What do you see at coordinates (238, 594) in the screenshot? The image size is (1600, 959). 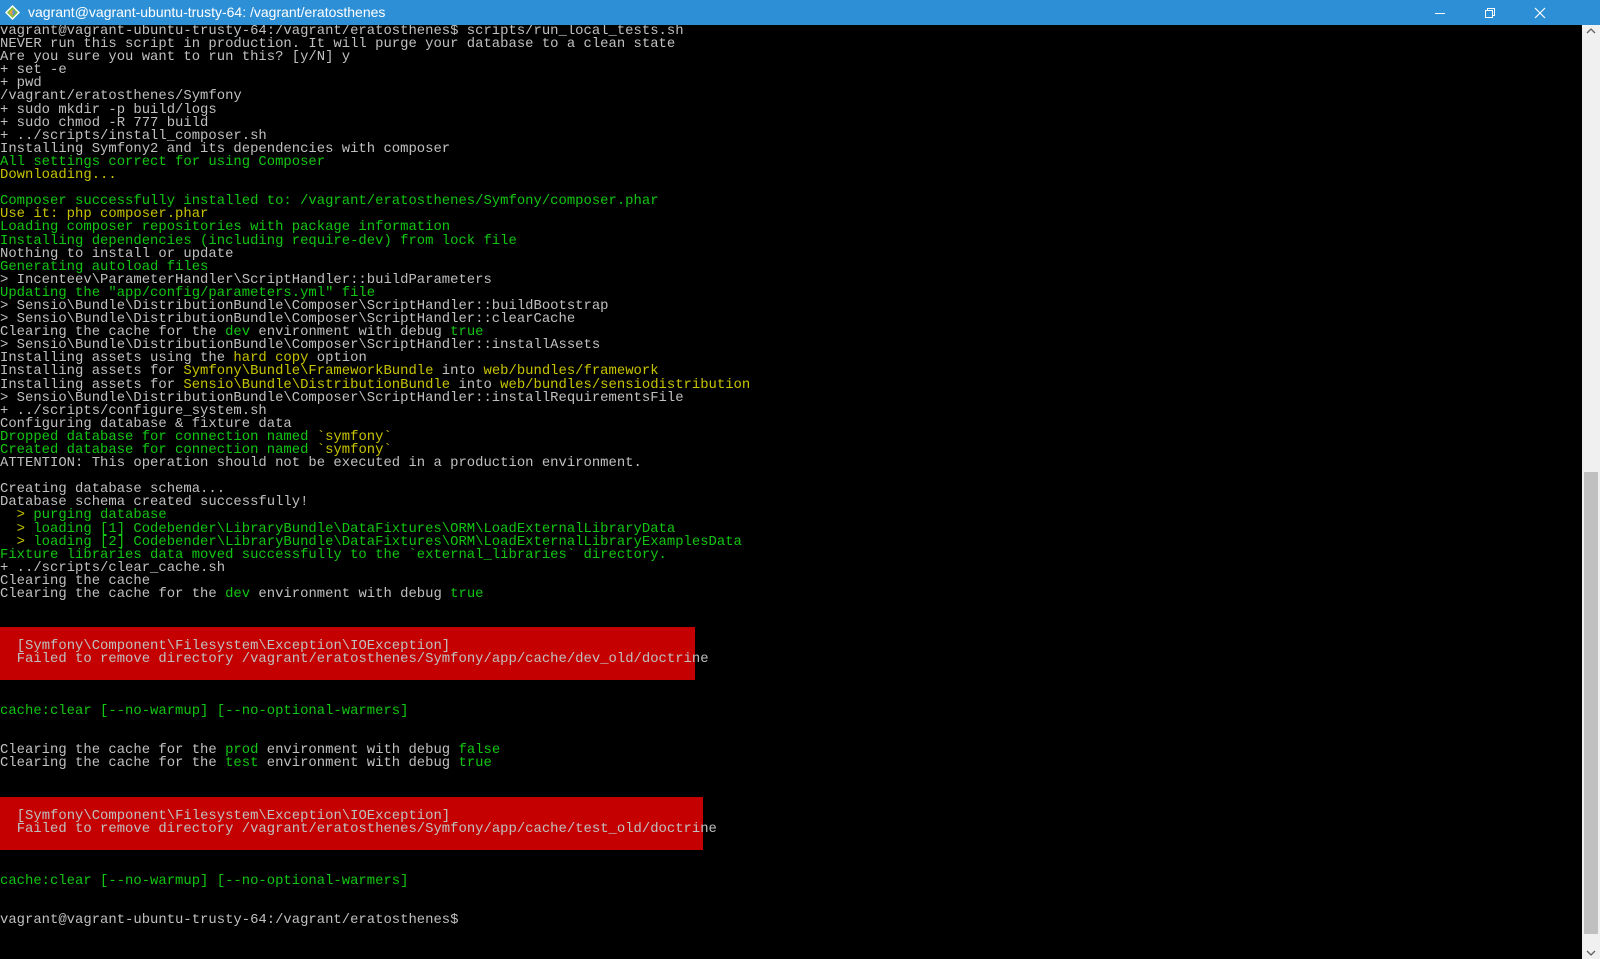 I see `text-segment: dev` at bounding box center [238, 594].